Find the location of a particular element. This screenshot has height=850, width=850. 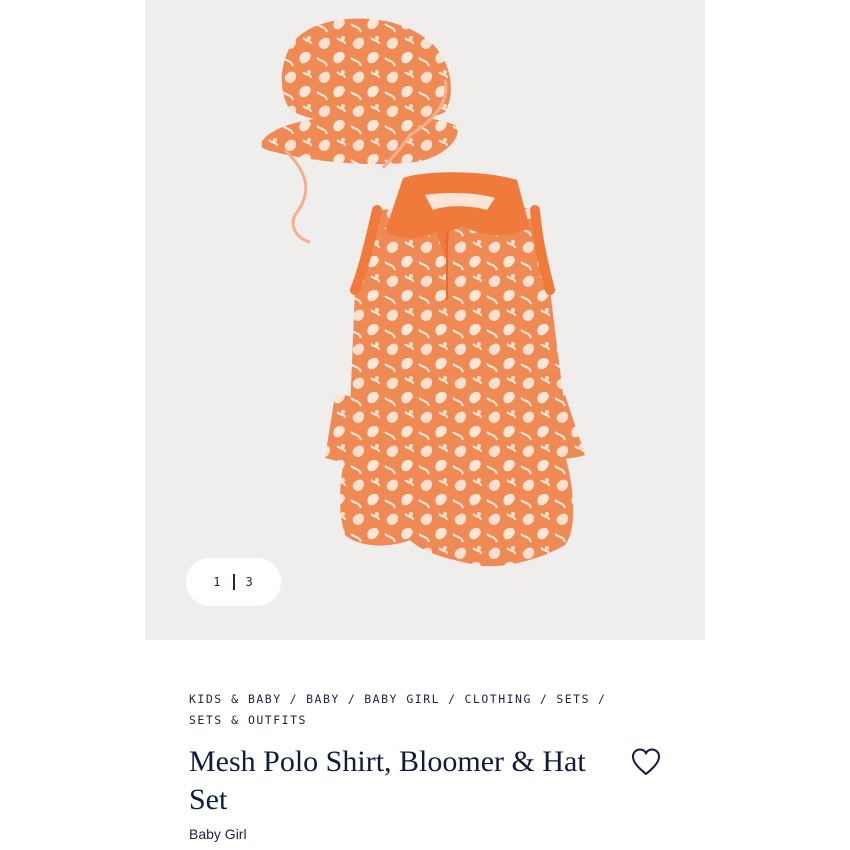

breadcrumb-item-sets-outfits: SETS & OUTFITS is located at coordinates (248, 720).